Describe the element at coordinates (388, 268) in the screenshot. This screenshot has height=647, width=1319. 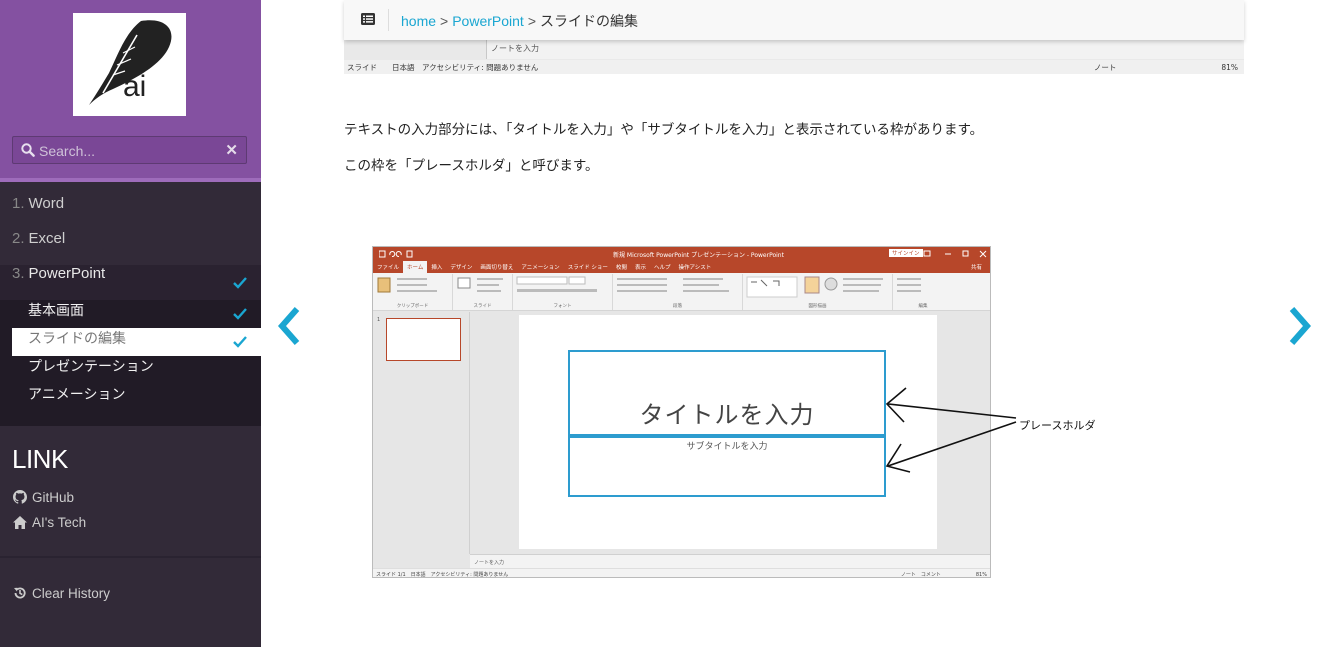
I see `ppt-tab: ファイル` at that location.